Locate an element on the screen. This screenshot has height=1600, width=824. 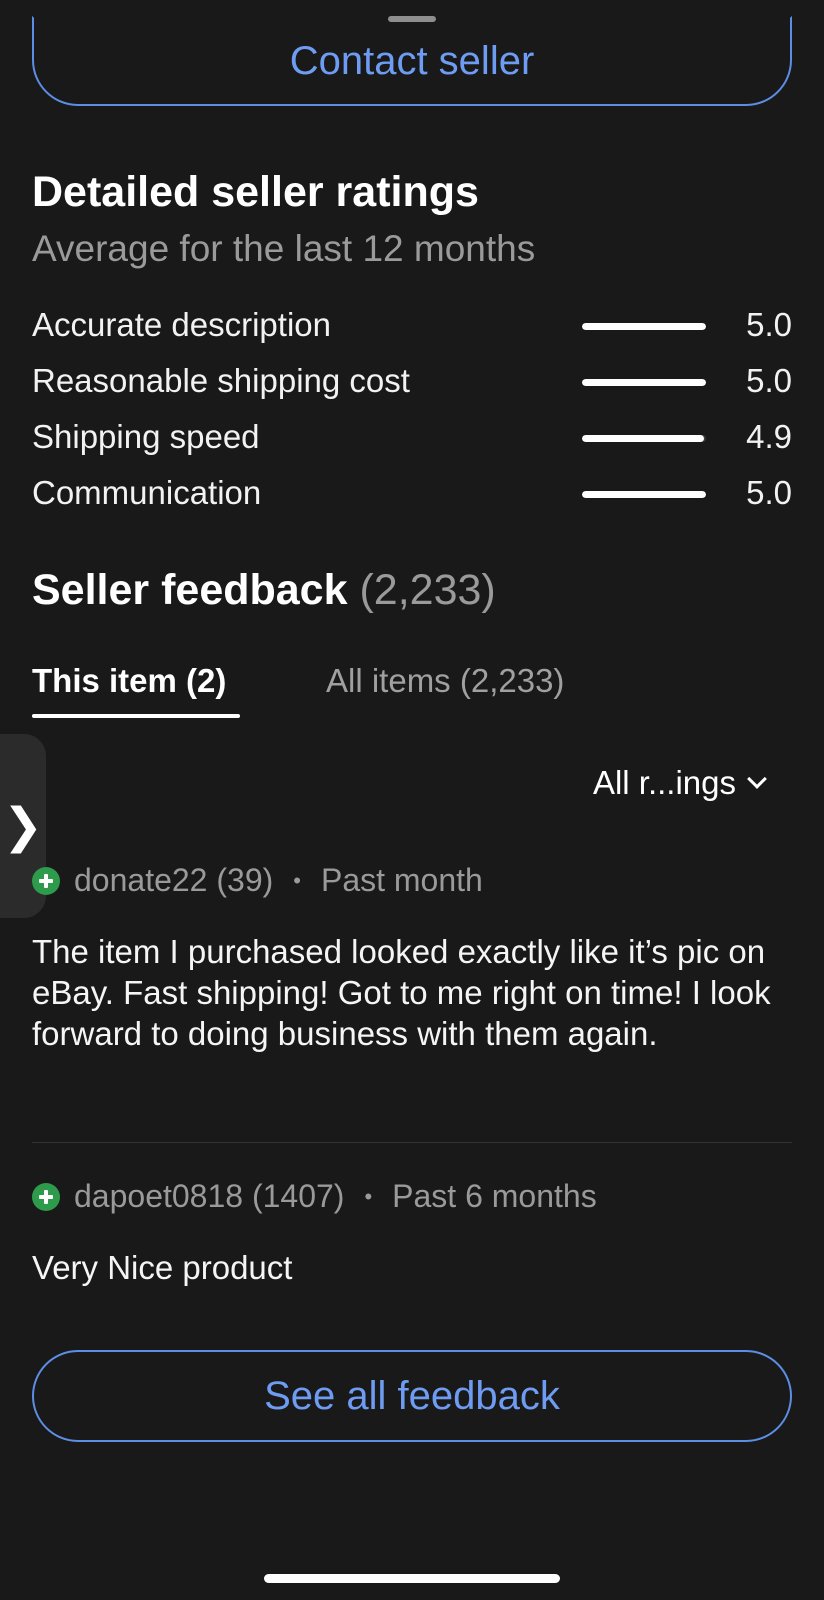
seller-feedback-count: (2,233) is located at coordinates (427, 590).